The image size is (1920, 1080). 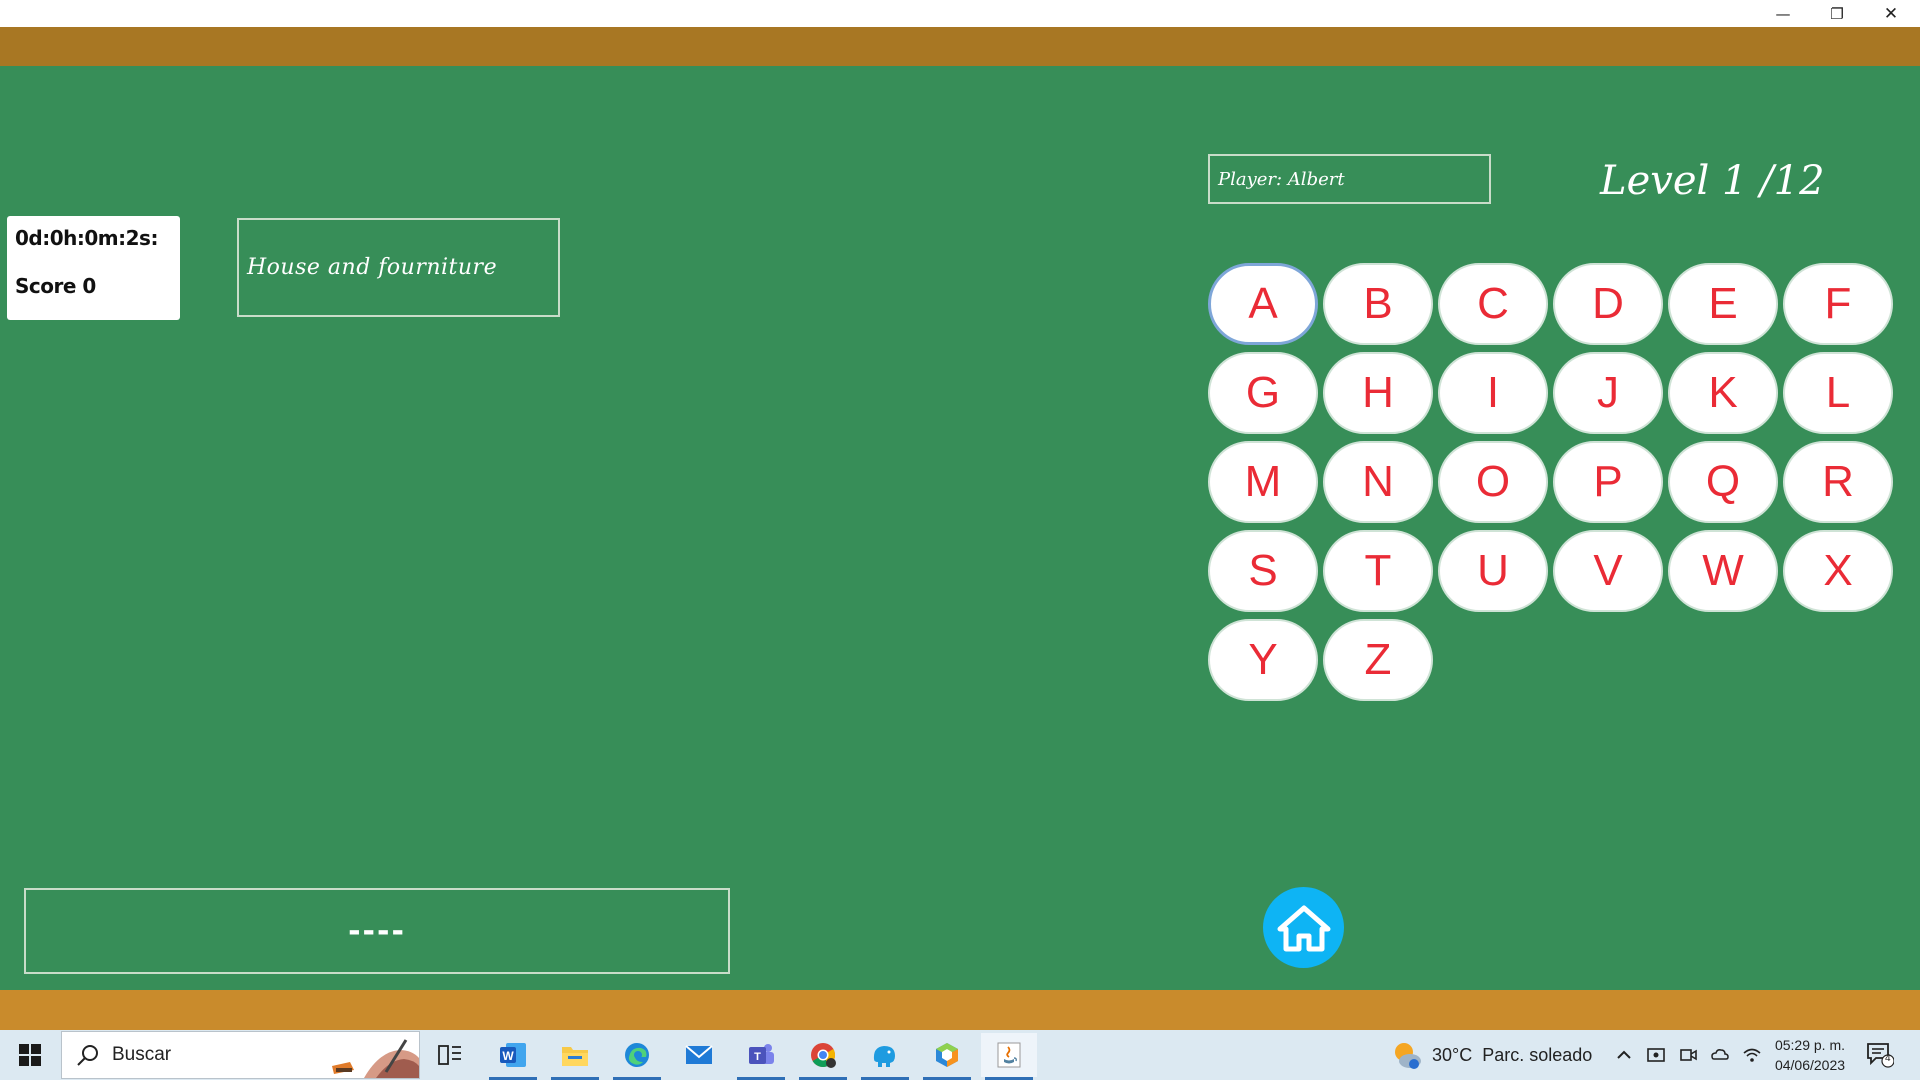 What do you see at coordinates (1723, 482) in the screenshot?
I see `letter-key-q: Q` at bounding box center [1723, 482].